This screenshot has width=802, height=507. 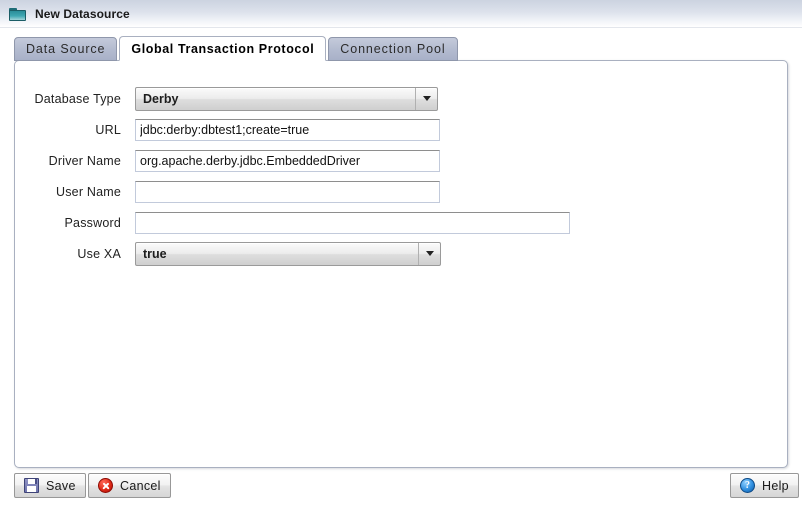 What do you see at coordinates (287, 160) in the screenshot?
I see `driver-name-input` at bounding box center [287, 160].